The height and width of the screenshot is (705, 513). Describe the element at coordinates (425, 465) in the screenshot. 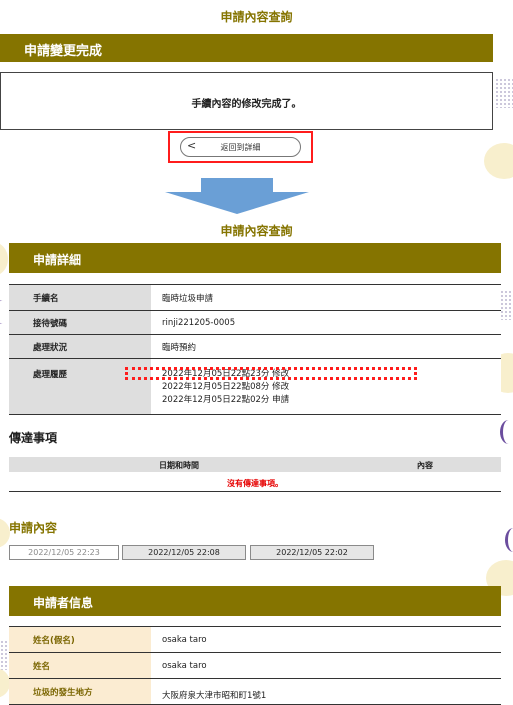

I see `column-header-content: 內容` at that location.